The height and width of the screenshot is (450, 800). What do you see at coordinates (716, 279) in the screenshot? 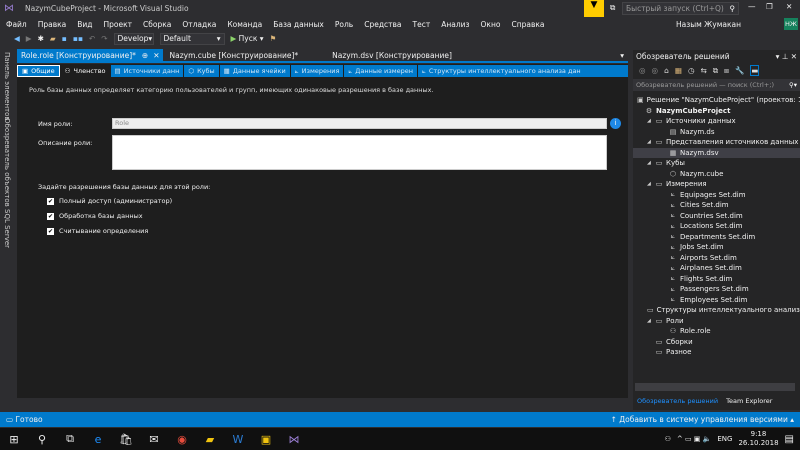
I see `tree-item: ⟀ Flights Set.dim` at bounding box center [716, 279].